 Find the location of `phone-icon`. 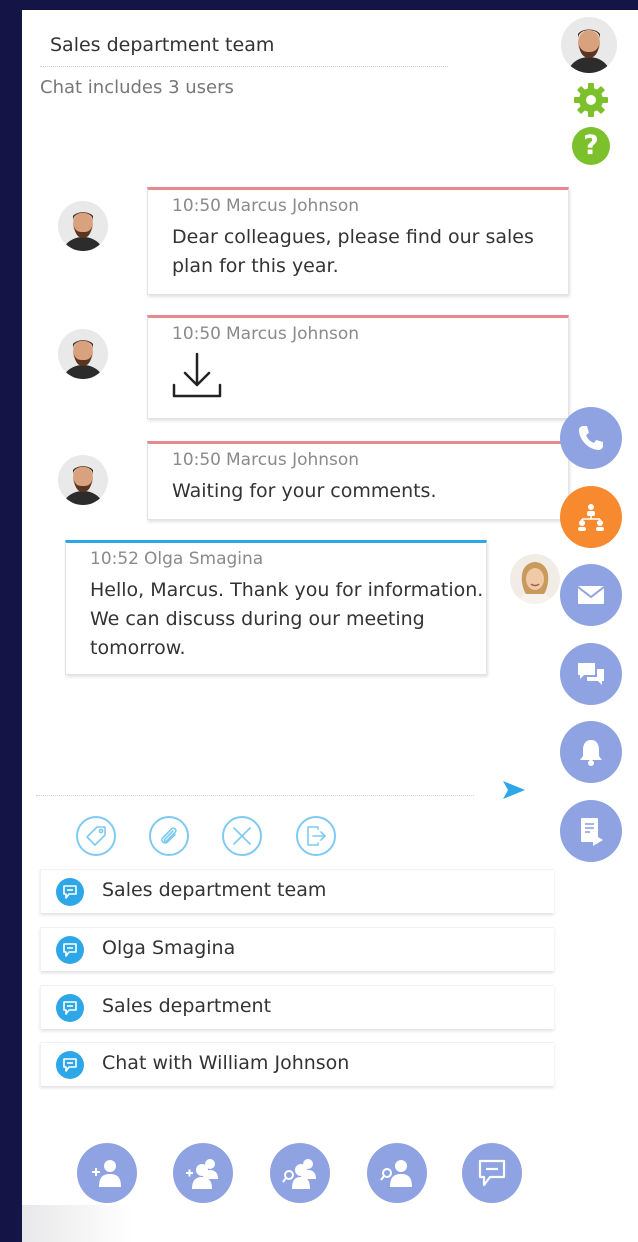

phone-icon is located at coordinates (591, 438).